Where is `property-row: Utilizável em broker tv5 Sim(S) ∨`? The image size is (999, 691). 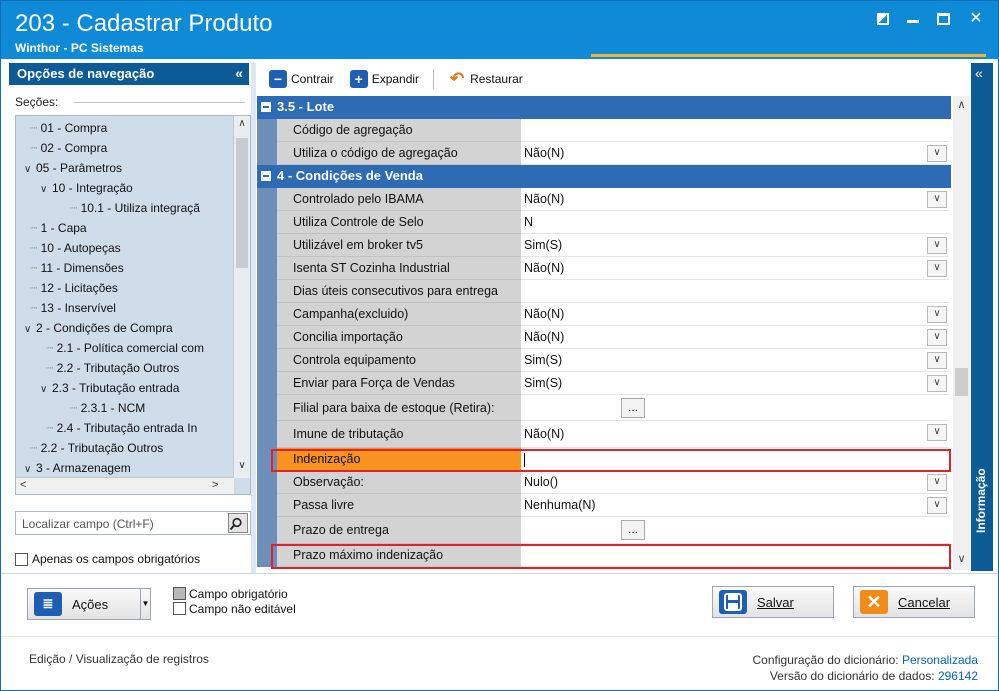
property-row: Utilizável em broker tv5 Sim(S) ∨ is located at coordinates (604, 245).